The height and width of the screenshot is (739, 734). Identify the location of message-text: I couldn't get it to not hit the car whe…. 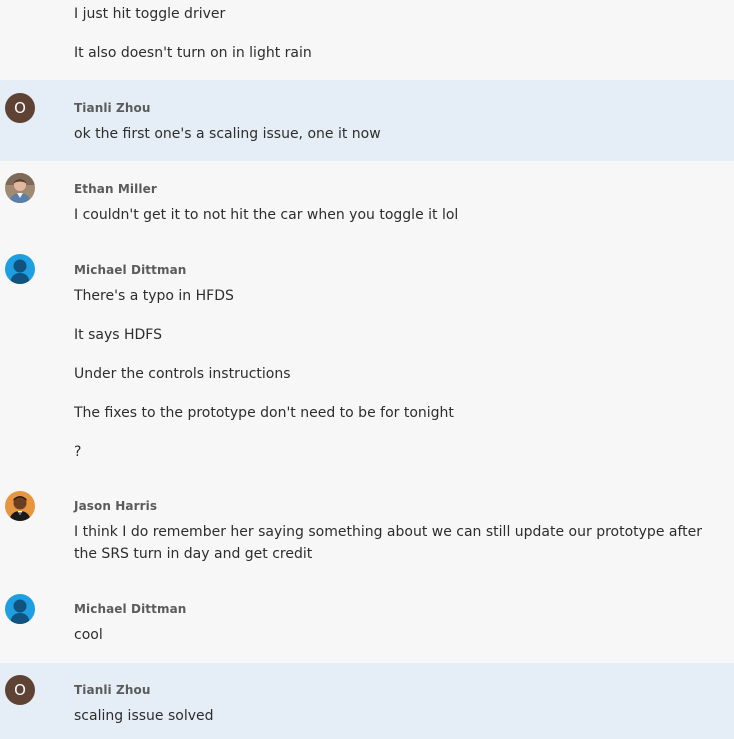
(401, 215).